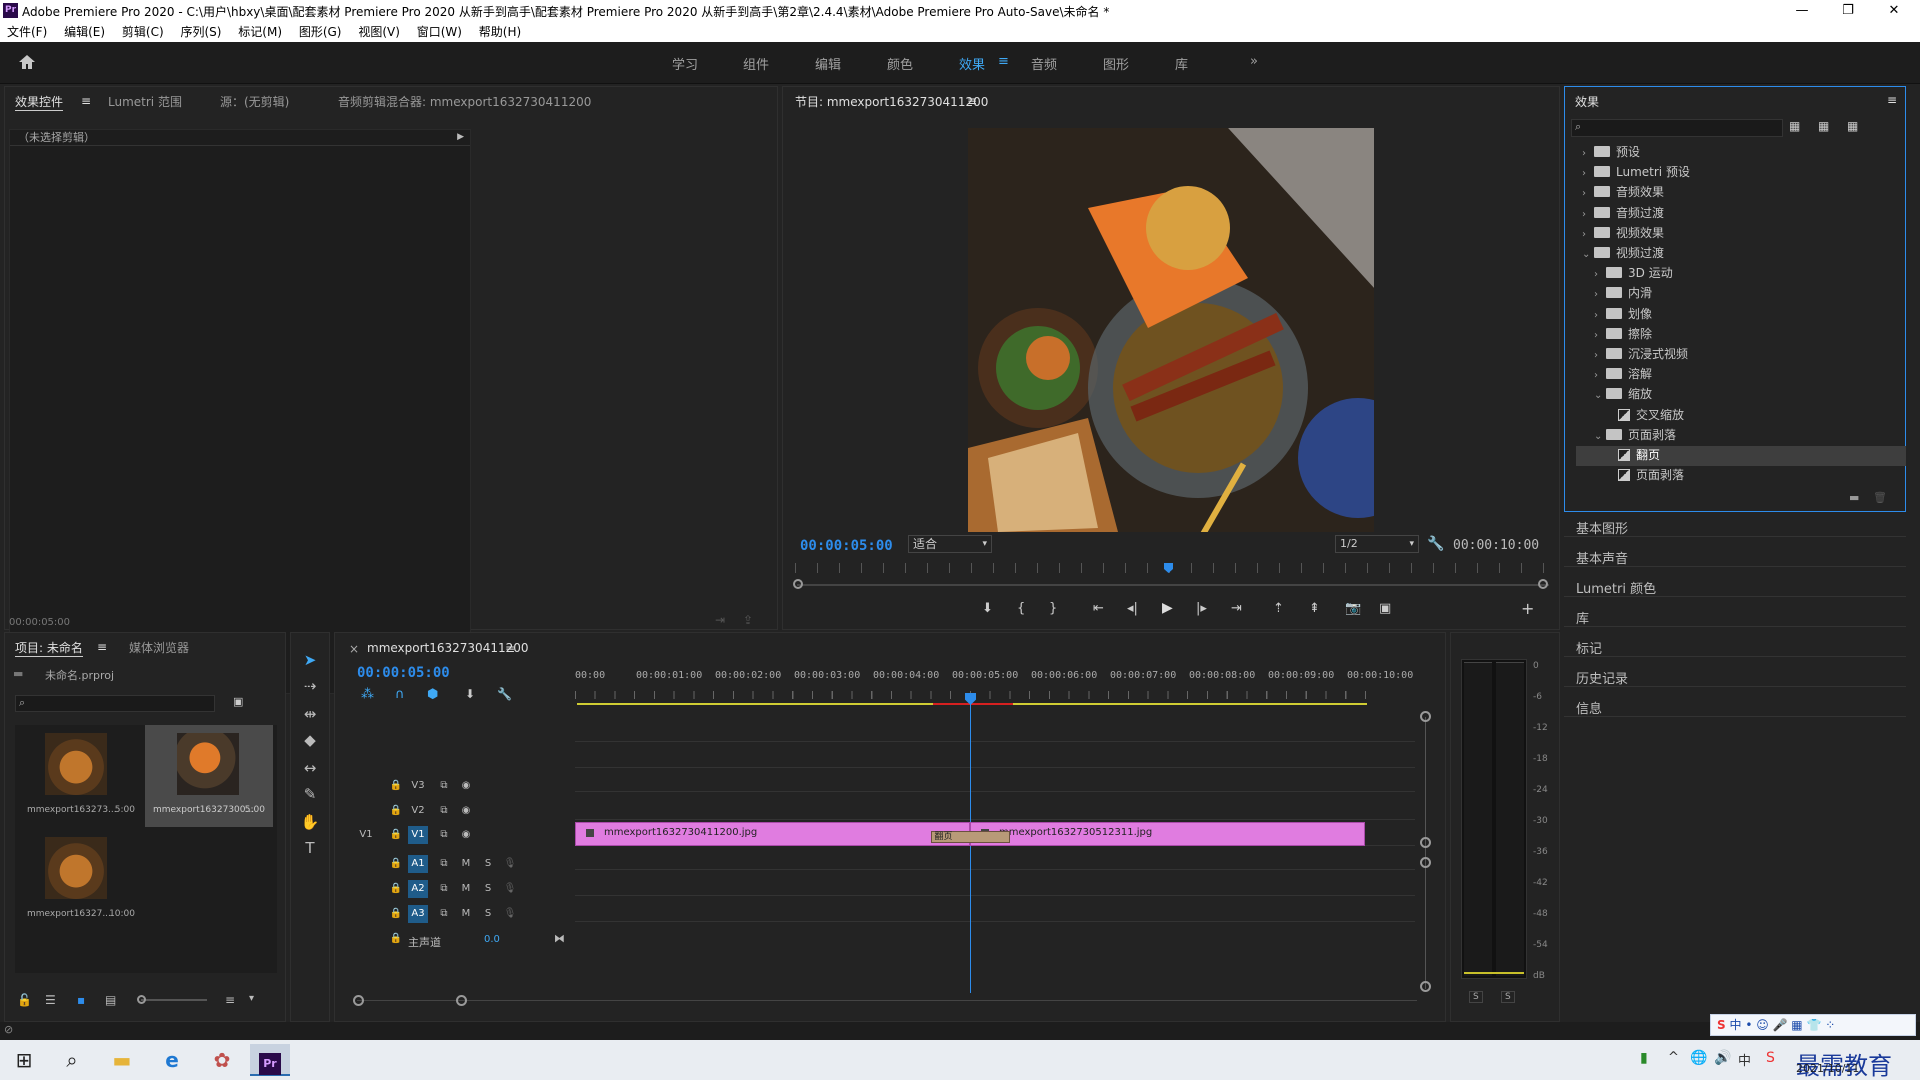 The width and height of the screenshot is (1920, 1080). I want to click on workspace-libraries: 库, so click(1181, 63).